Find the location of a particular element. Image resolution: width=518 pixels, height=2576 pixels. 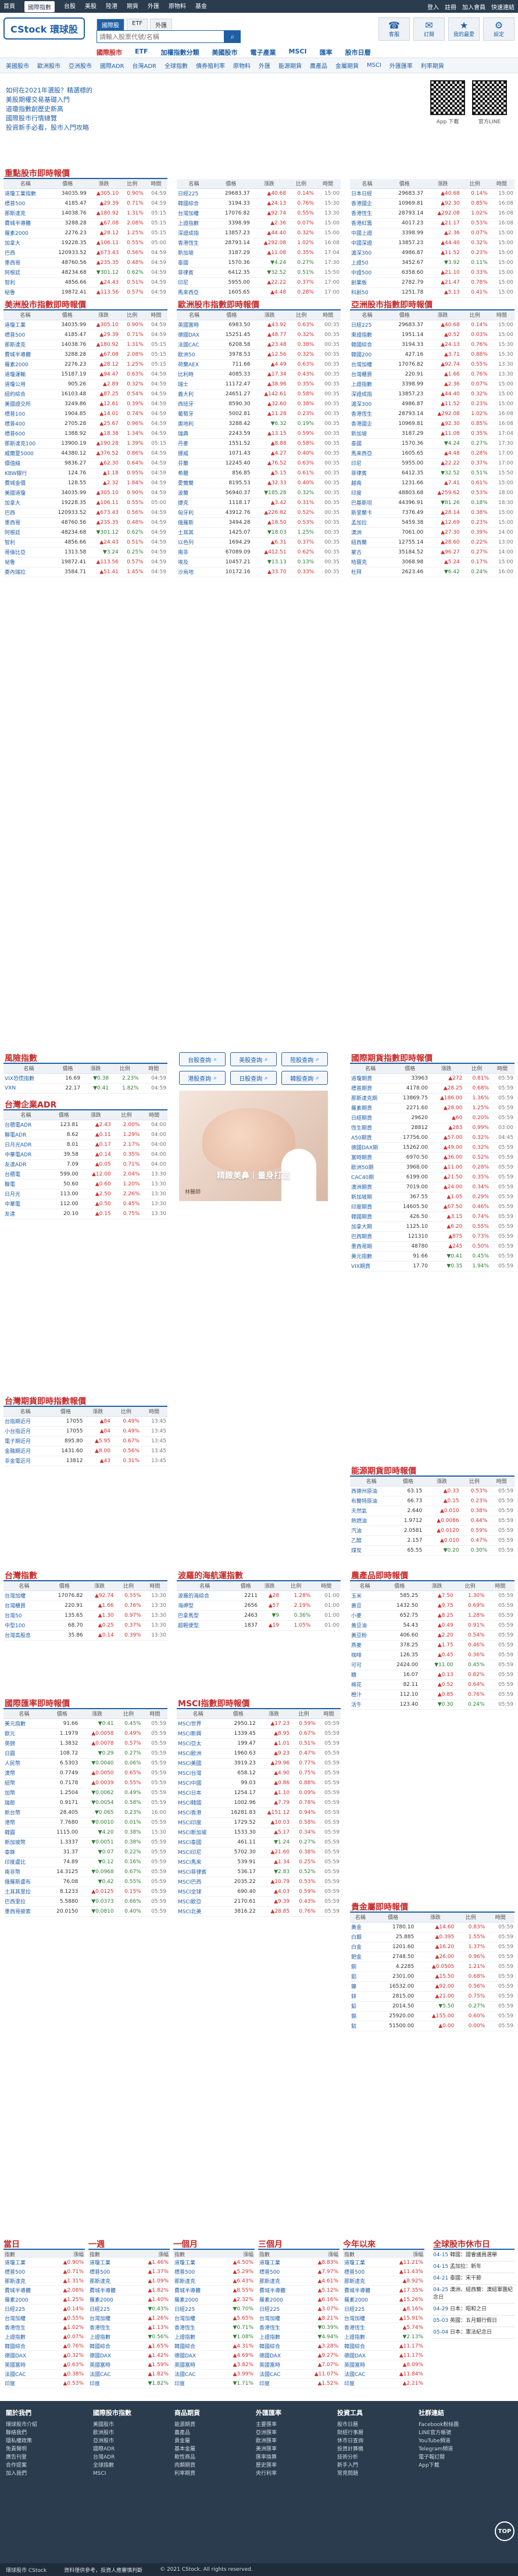

quote-name-link: MSCI巴西 is located at coordinates (198, 1882).